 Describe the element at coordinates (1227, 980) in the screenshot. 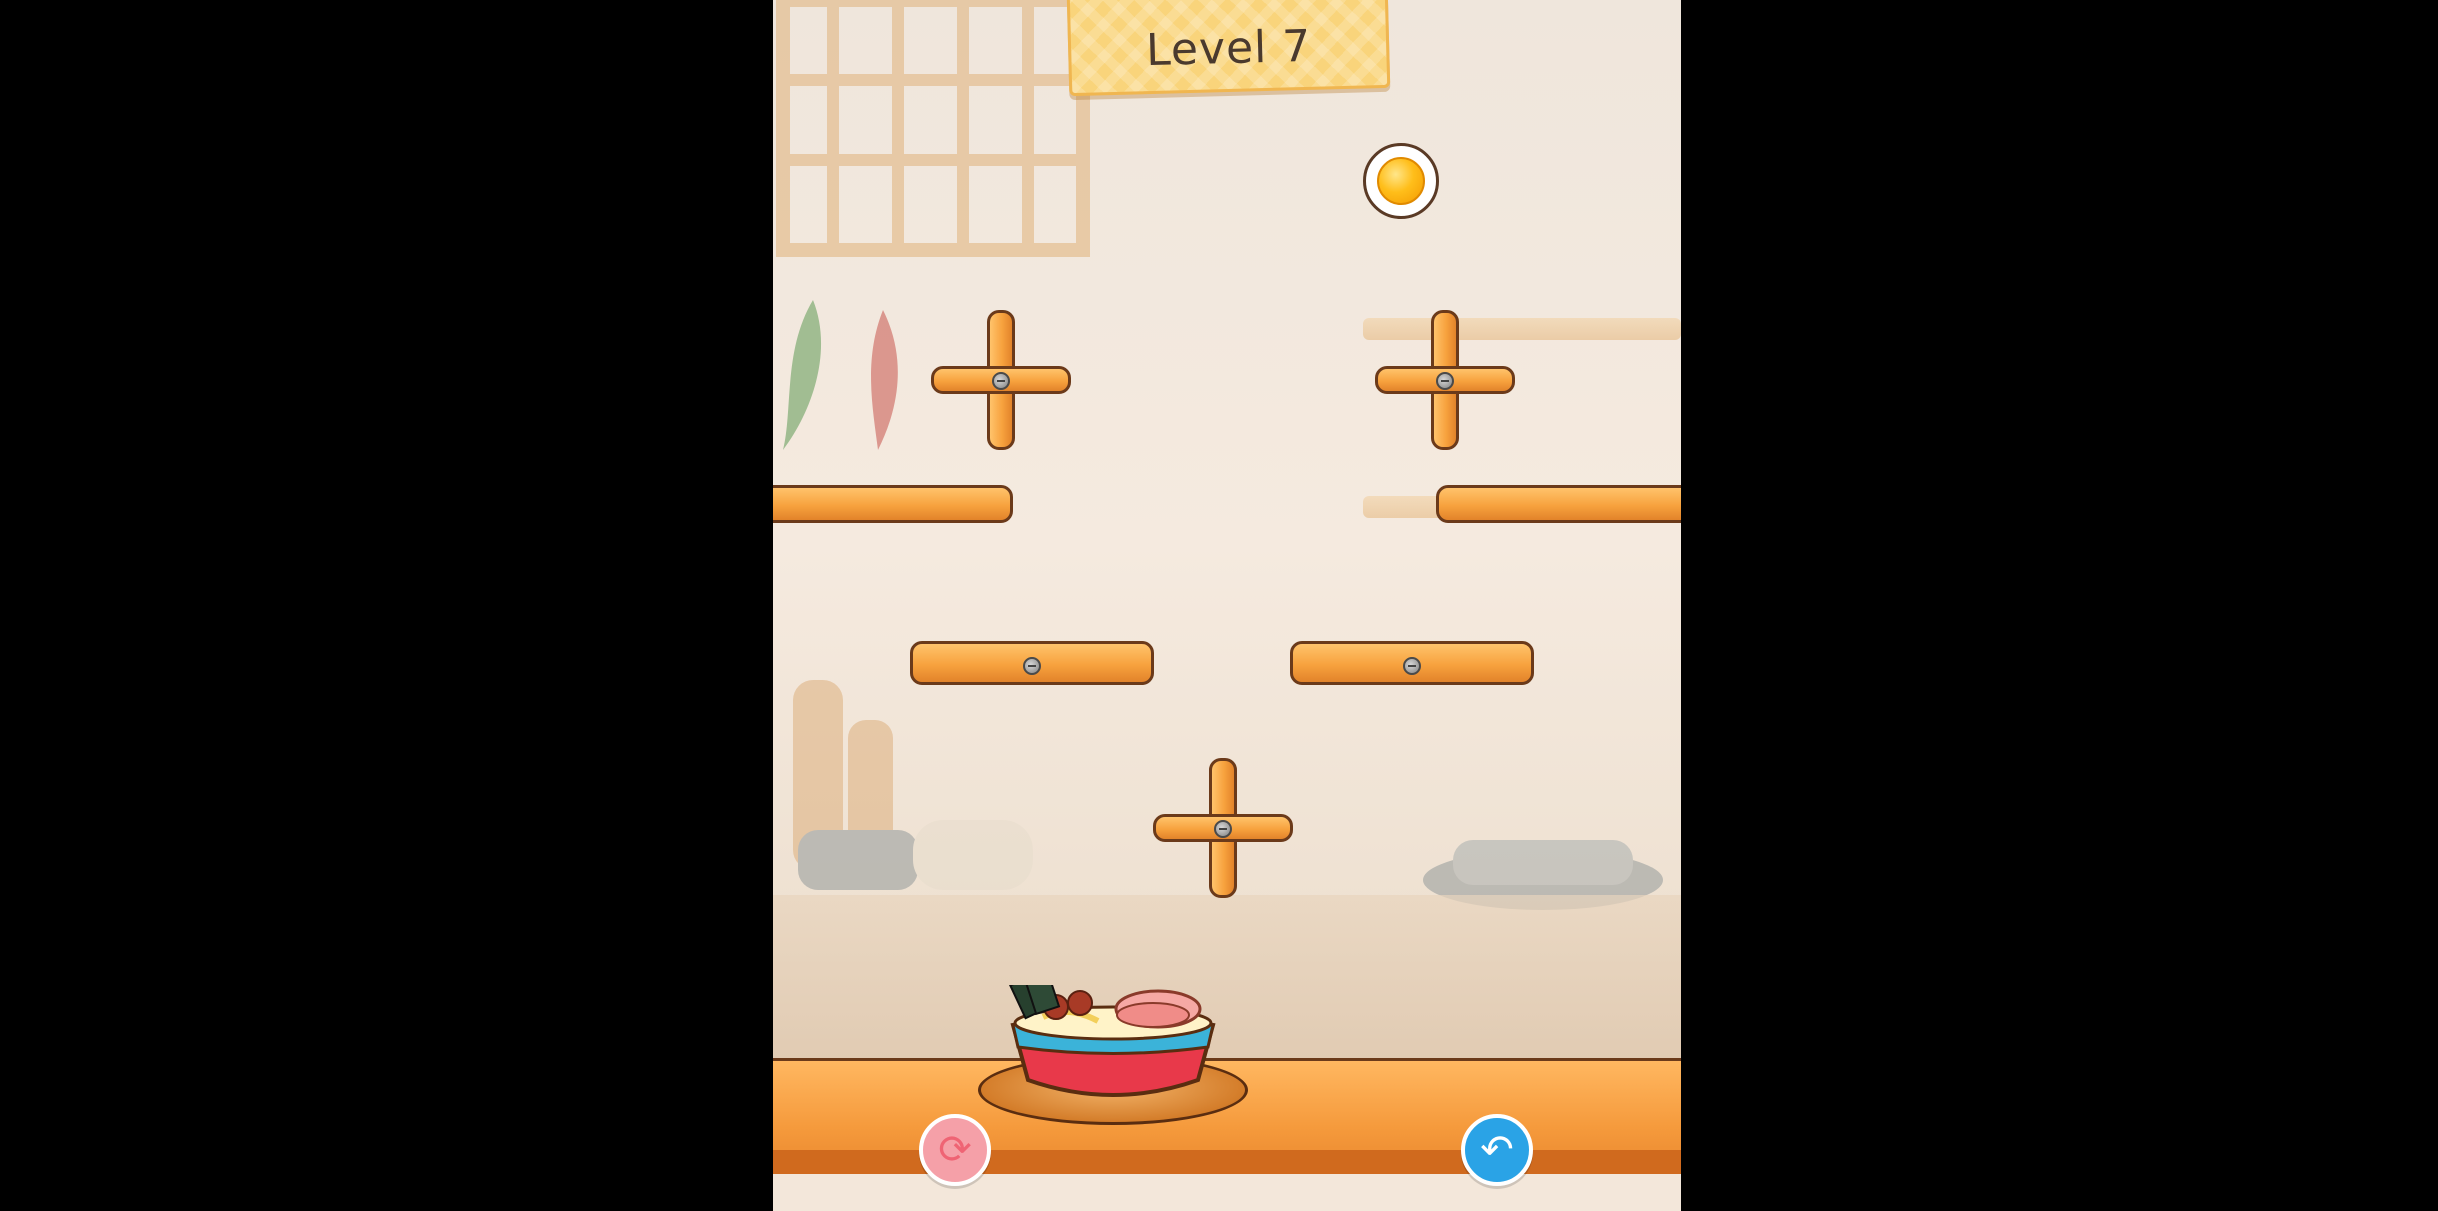

I see `counter-background` at that location.